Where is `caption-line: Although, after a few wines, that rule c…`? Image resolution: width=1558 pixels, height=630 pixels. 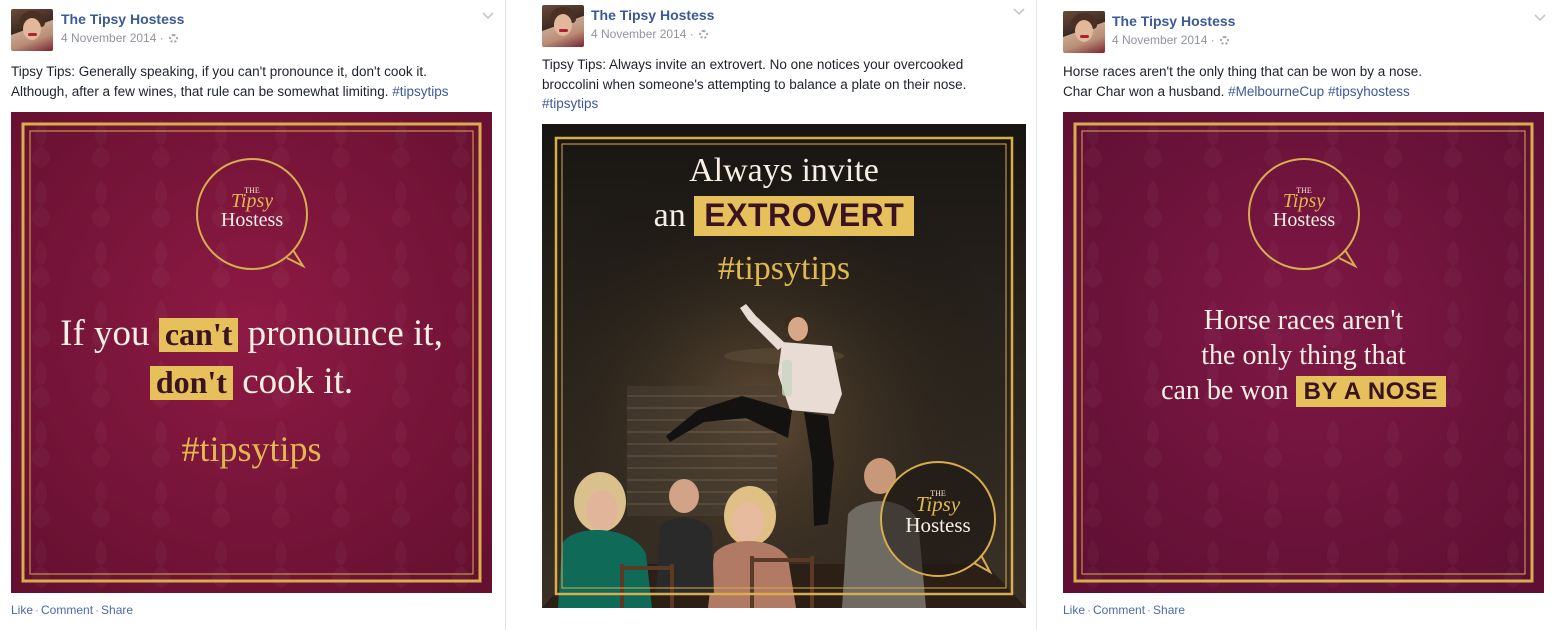 caption-line: Although, after a few wines, that rule c… is located at coordinates (253, 92).